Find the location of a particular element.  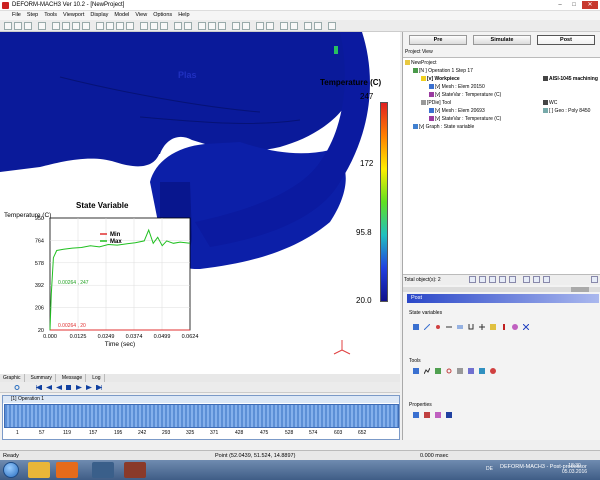

prev-step-icon is located at coordinates (49, 387).